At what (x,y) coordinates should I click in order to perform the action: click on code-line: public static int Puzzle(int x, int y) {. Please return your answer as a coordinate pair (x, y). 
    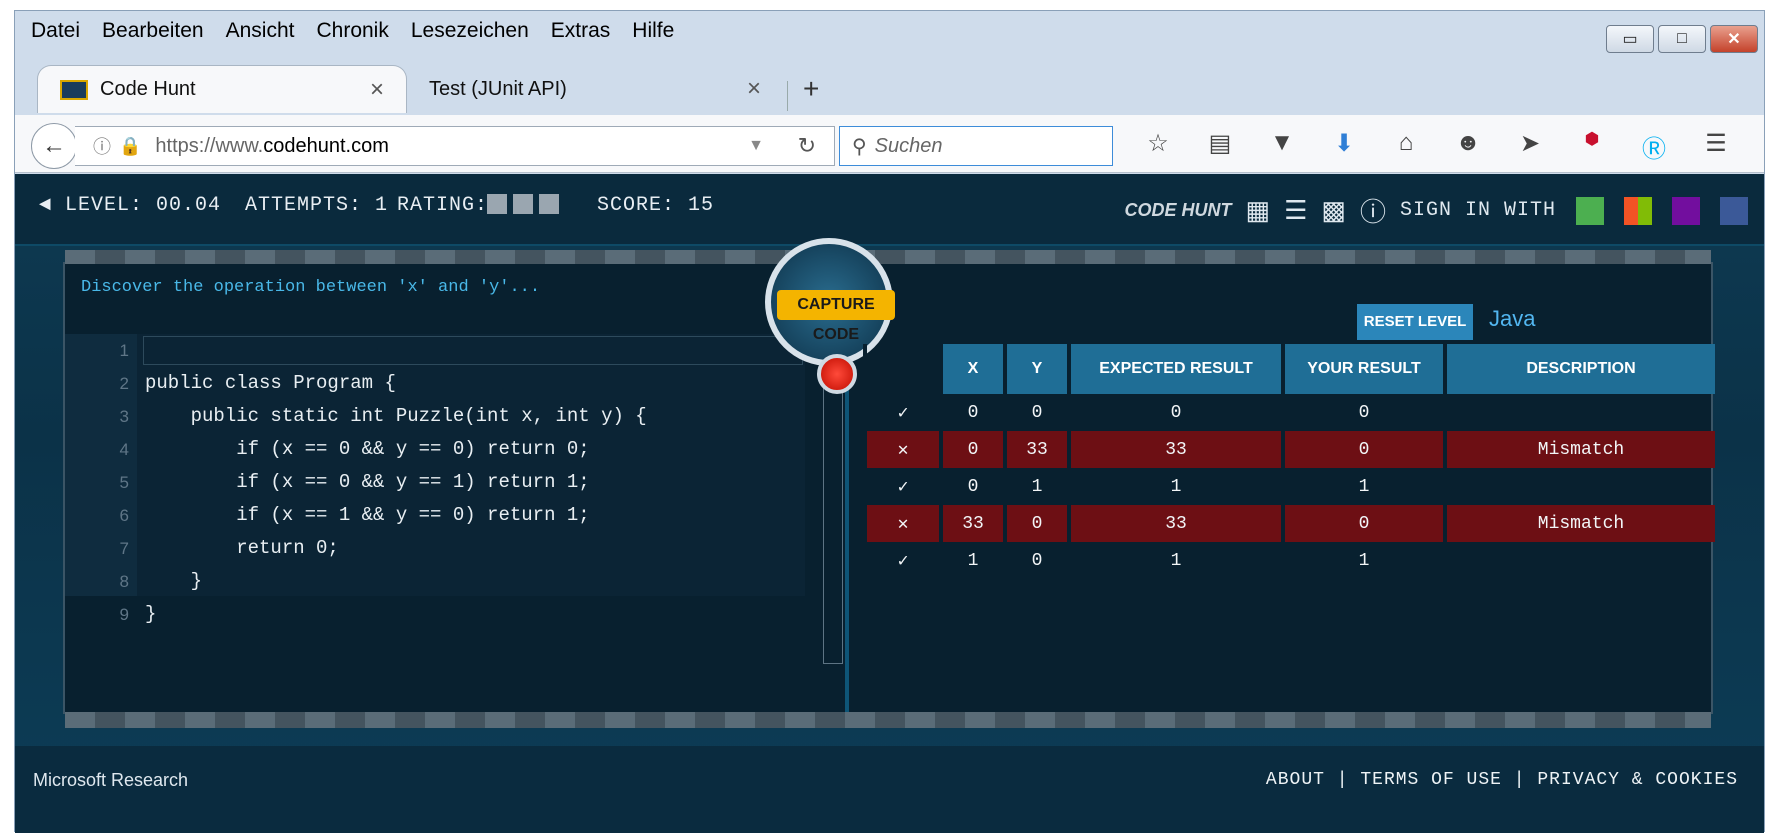
    Looking at the image, I should click on (396, 416).